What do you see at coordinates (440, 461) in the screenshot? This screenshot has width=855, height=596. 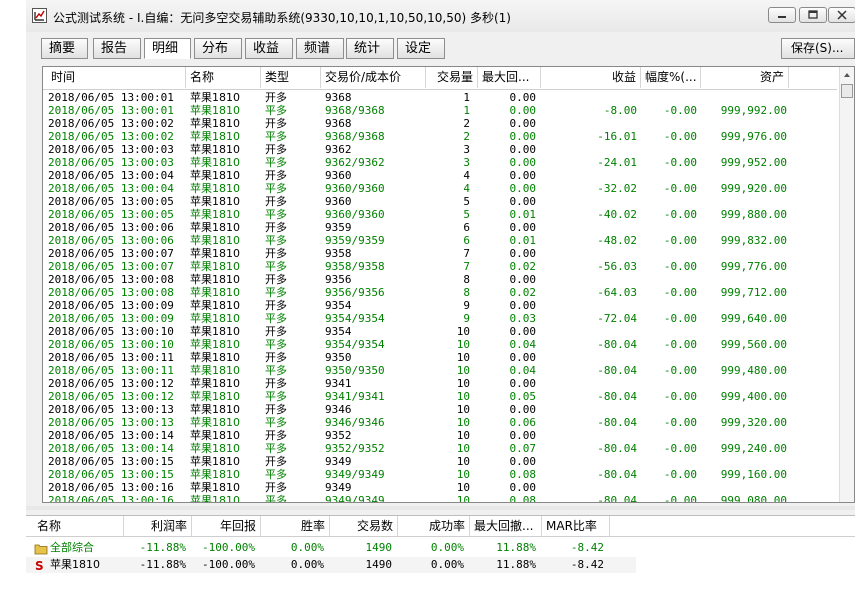 I see `table-row: 2018/06/05 13:00:15 苹果1810 开多 9349 10 0.00` at bounding box center [440, 461].